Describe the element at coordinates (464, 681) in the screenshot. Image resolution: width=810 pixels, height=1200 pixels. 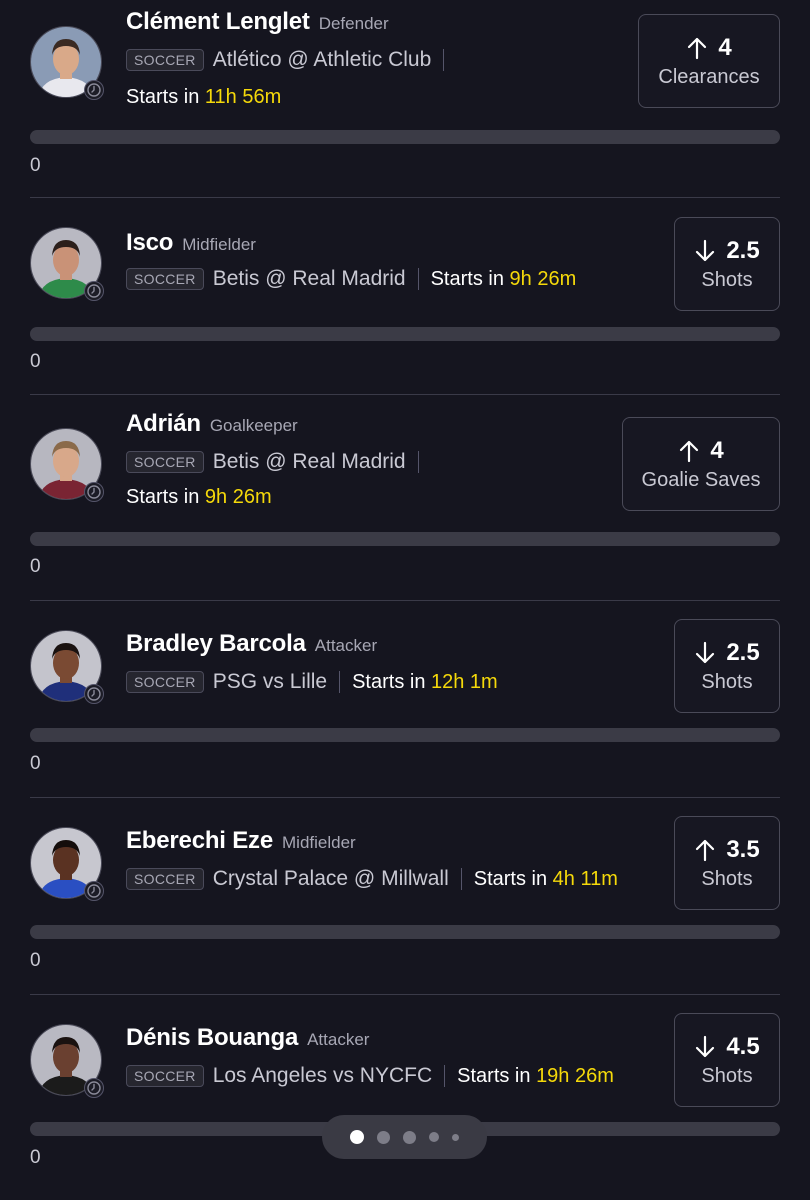
I see `starts-countdown: 12h 1m` at that location.